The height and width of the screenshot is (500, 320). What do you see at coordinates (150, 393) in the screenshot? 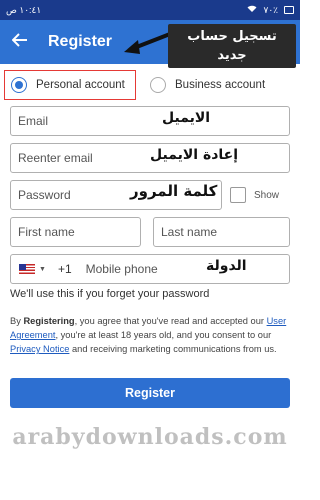
I see `register-button: Register` at bounding box center [150, 393].